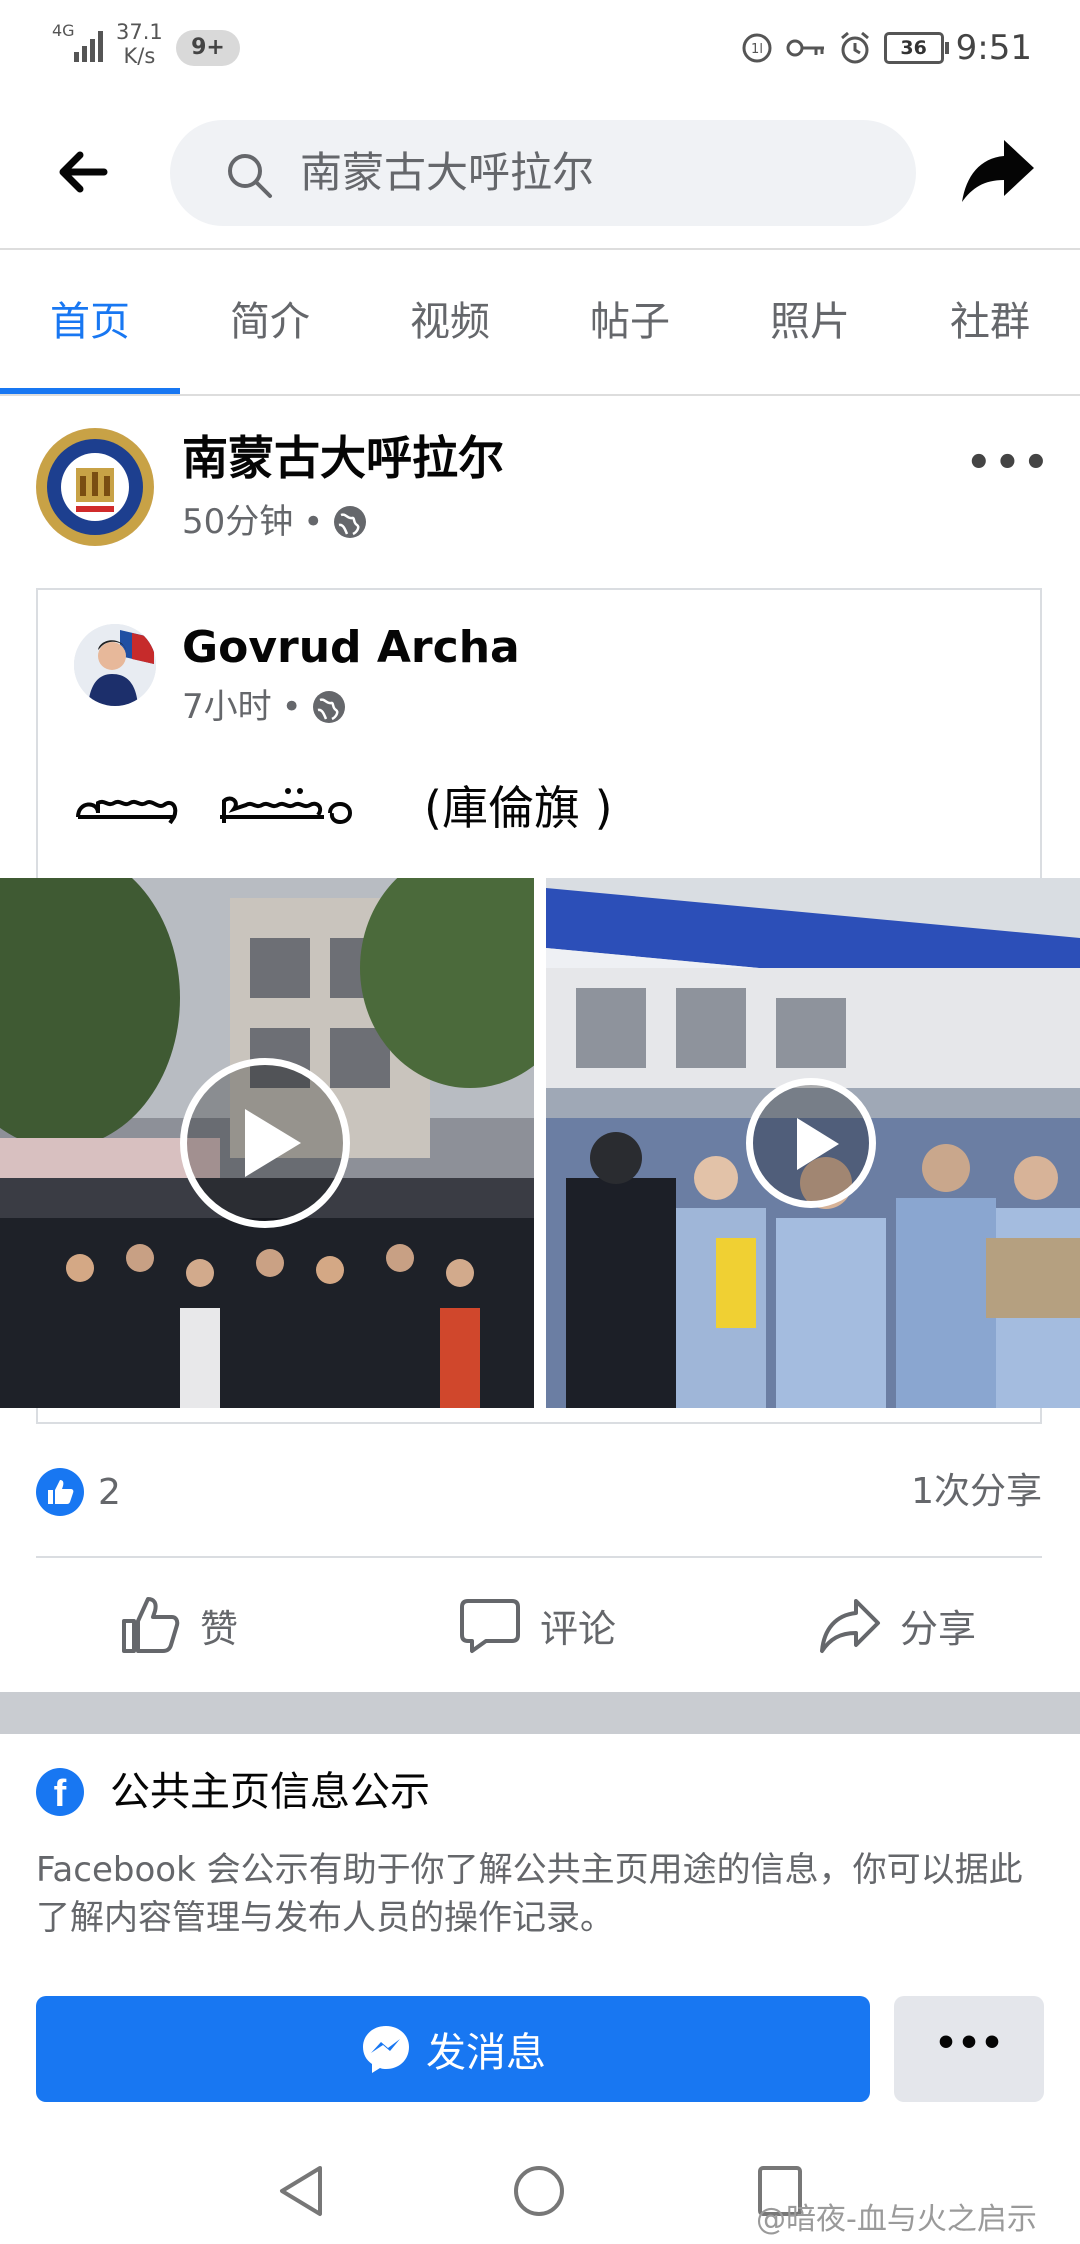 This screenshot has height=2244, width=1080. I want to click on like-label: 赞, so click(219, 1628).